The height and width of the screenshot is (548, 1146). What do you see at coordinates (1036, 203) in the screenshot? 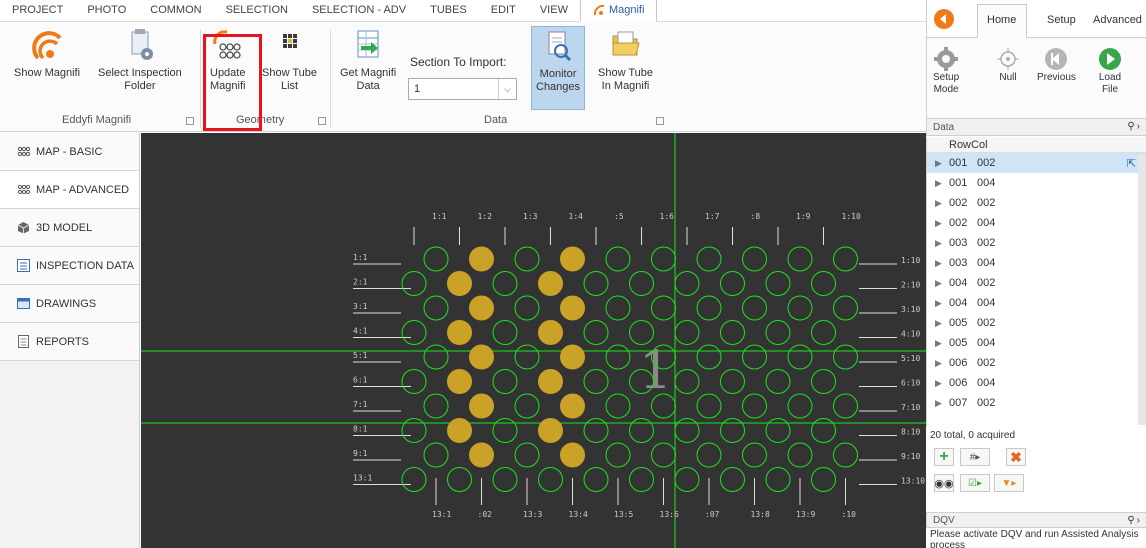
I see `table-row: ▶ 002 002` at bounding box center [1036, 203].